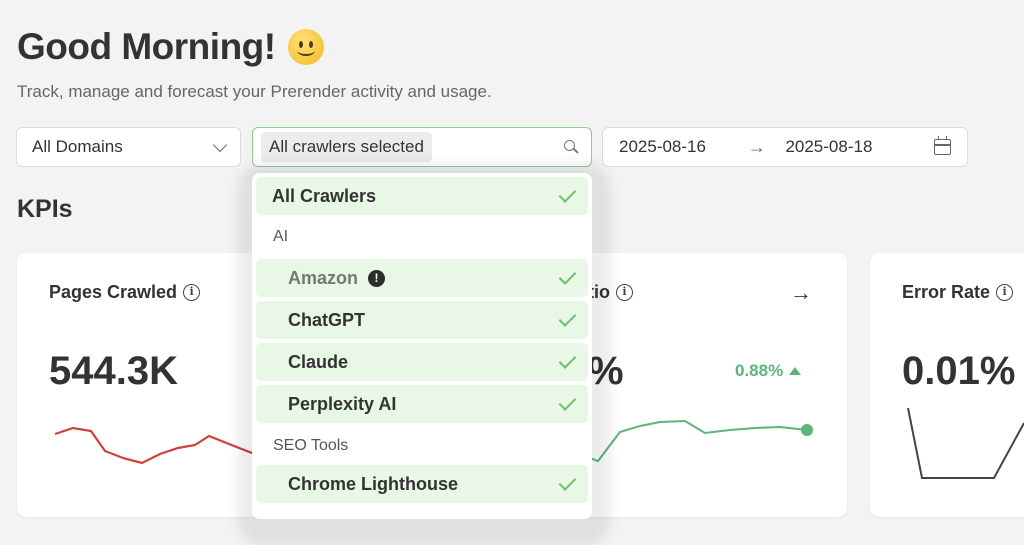 Image resolution: width=1024 pixels, height=545 pixels. I want to click on kpi-card-error-rate: Error Rate i 0.01%, so click(947, 385).